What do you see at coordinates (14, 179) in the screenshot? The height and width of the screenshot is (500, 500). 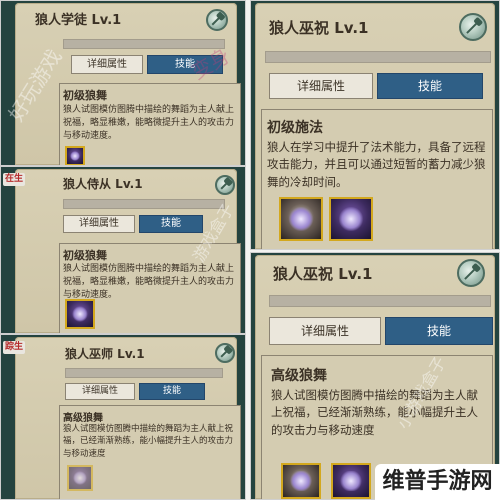 I see `status-badge: 在生` at bounding box center [14, 179].